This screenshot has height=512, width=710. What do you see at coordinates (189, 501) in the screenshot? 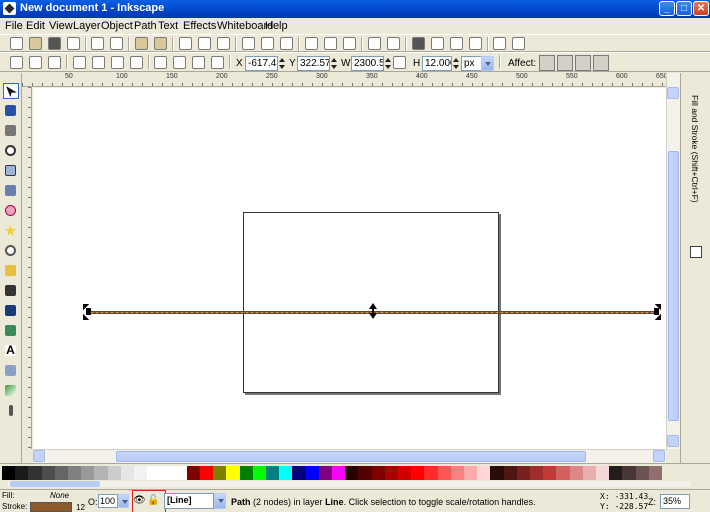
I see `current-layer-select: [Line]` at bounding box center [189, 501].